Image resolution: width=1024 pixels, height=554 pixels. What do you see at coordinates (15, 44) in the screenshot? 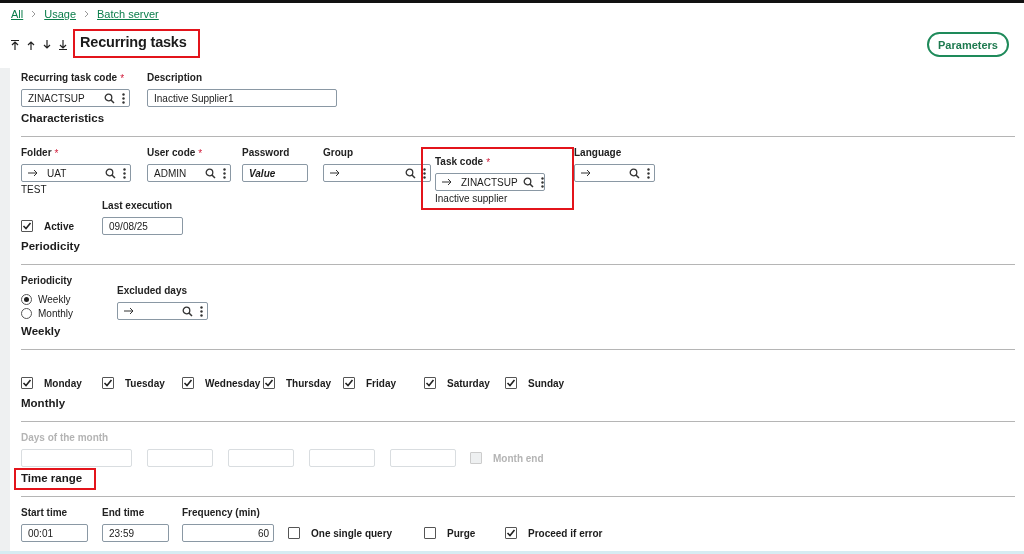
I see `first-icon` at bounding box center [15, 44].